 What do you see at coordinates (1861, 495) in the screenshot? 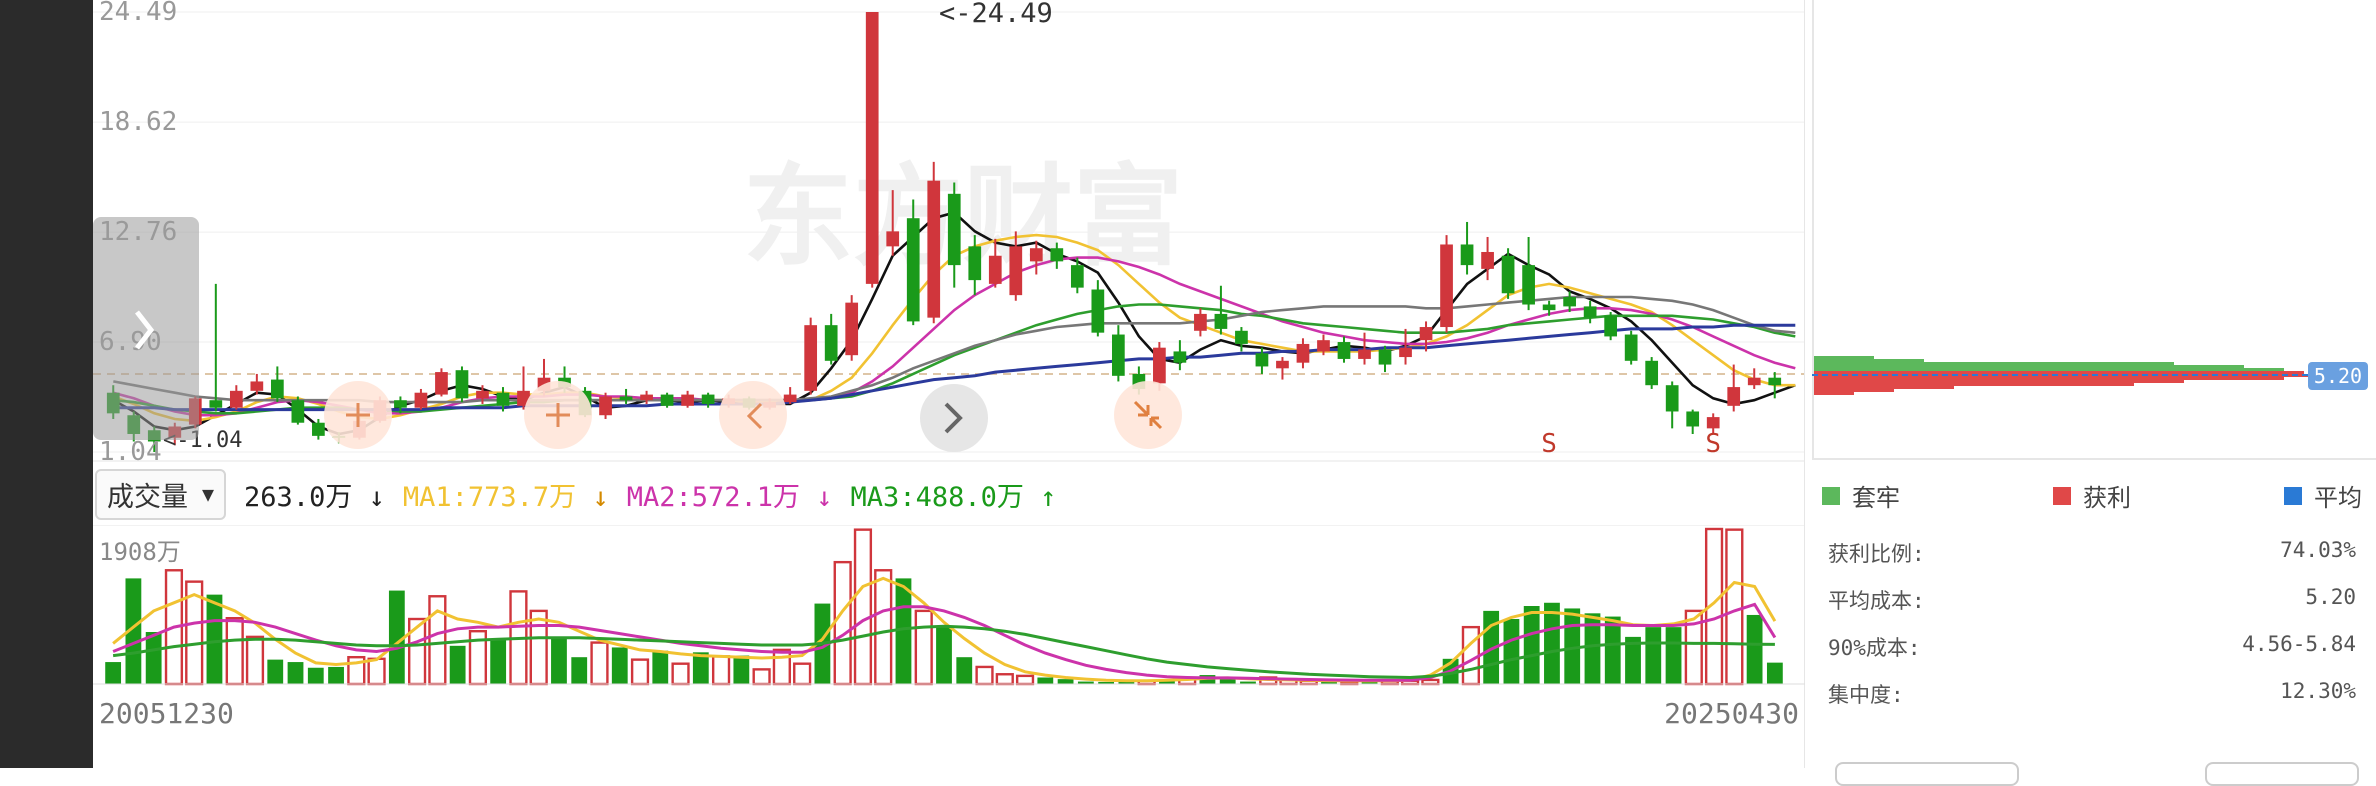
I see `legend-trapped: 套牢` at bounding box center [1861, 495].